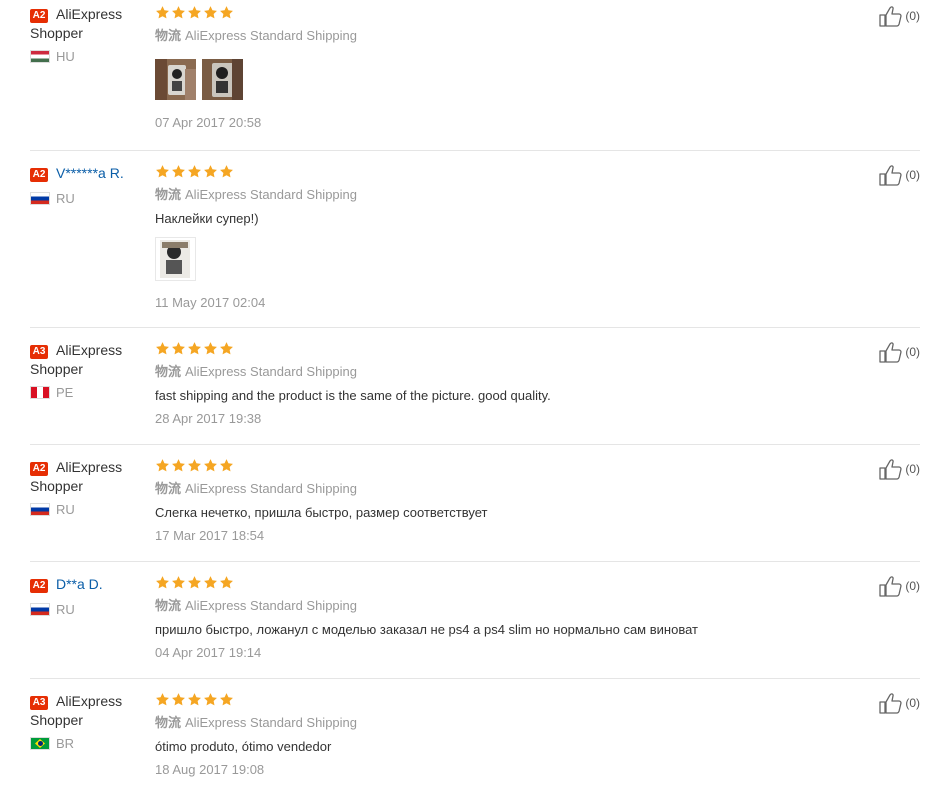 The height and width of the screenshot is (794, 951). I want to click on flag-pe-icon, so click(40, 392).